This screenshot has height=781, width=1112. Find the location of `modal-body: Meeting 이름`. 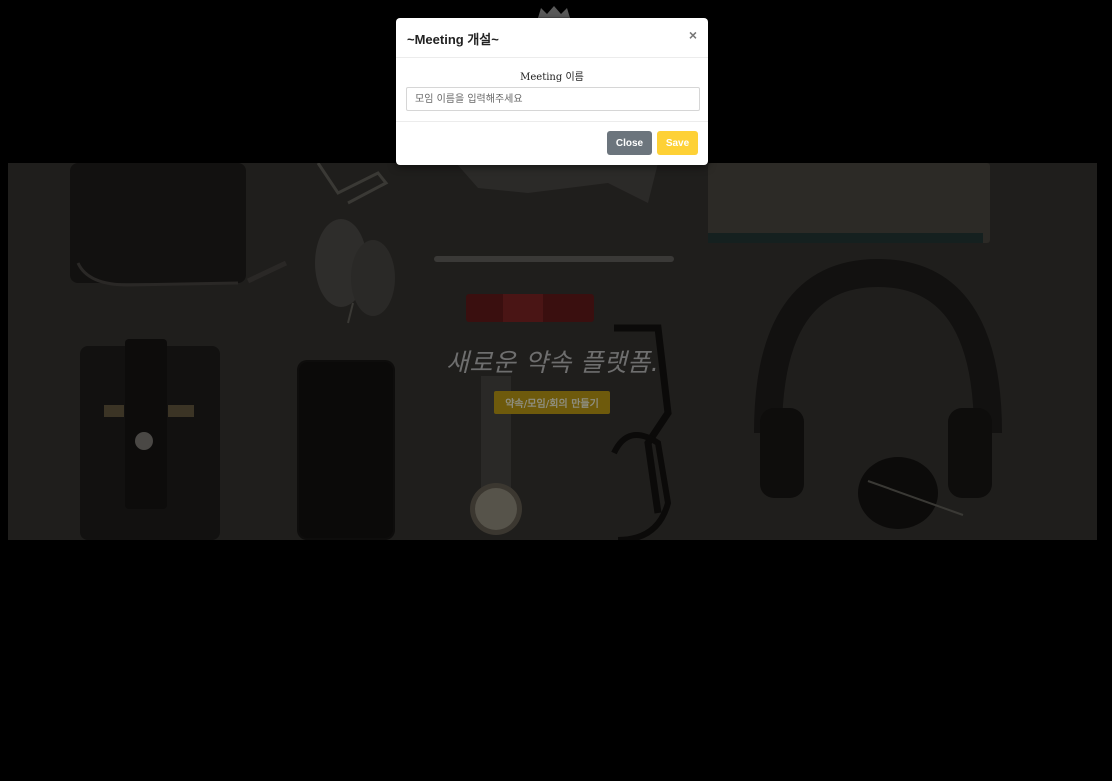

modal-body: Meeting 이름 is located at coordinates (552, 90).